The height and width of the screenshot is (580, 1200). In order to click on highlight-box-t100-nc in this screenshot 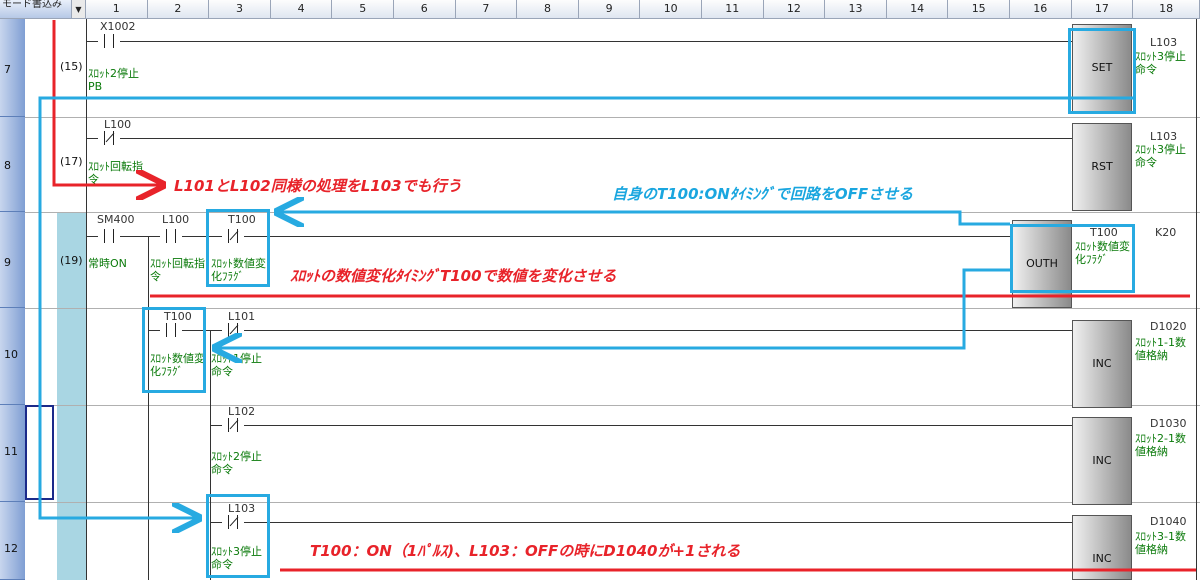, I will do `click(238, 248)`.